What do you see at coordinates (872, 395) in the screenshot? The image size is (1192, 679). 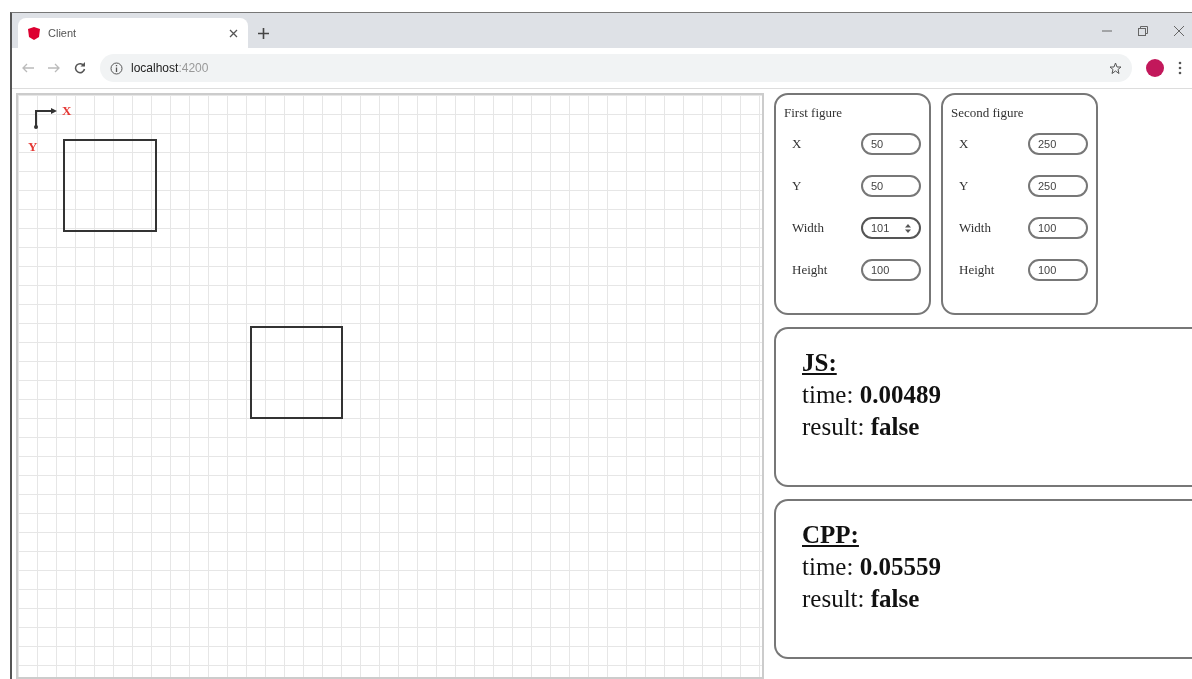 I see `result-line: time: 0.00489` at bounding box center [872, 395].